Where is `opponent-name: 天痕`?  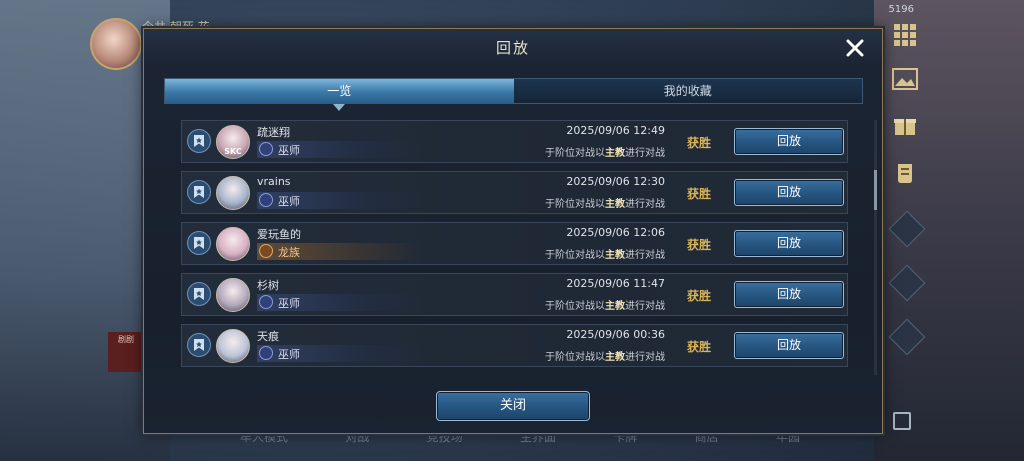 opponent-name: 天痕 is located at coordinates (268, 336).